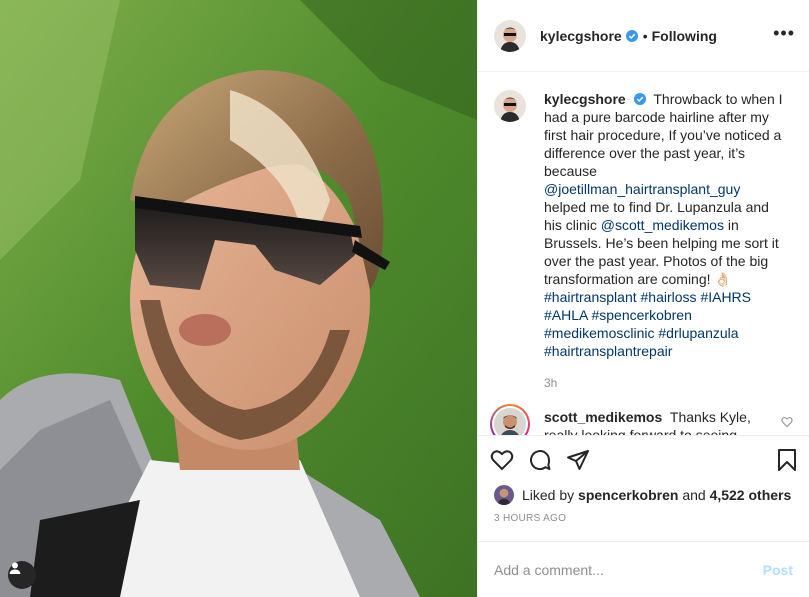 This screenshot has width=809, height=597. What do you see at coordinates (585, 99) in the screenshot?
I see `caption-username: kylecgshore` at bounding box center [585, 99].